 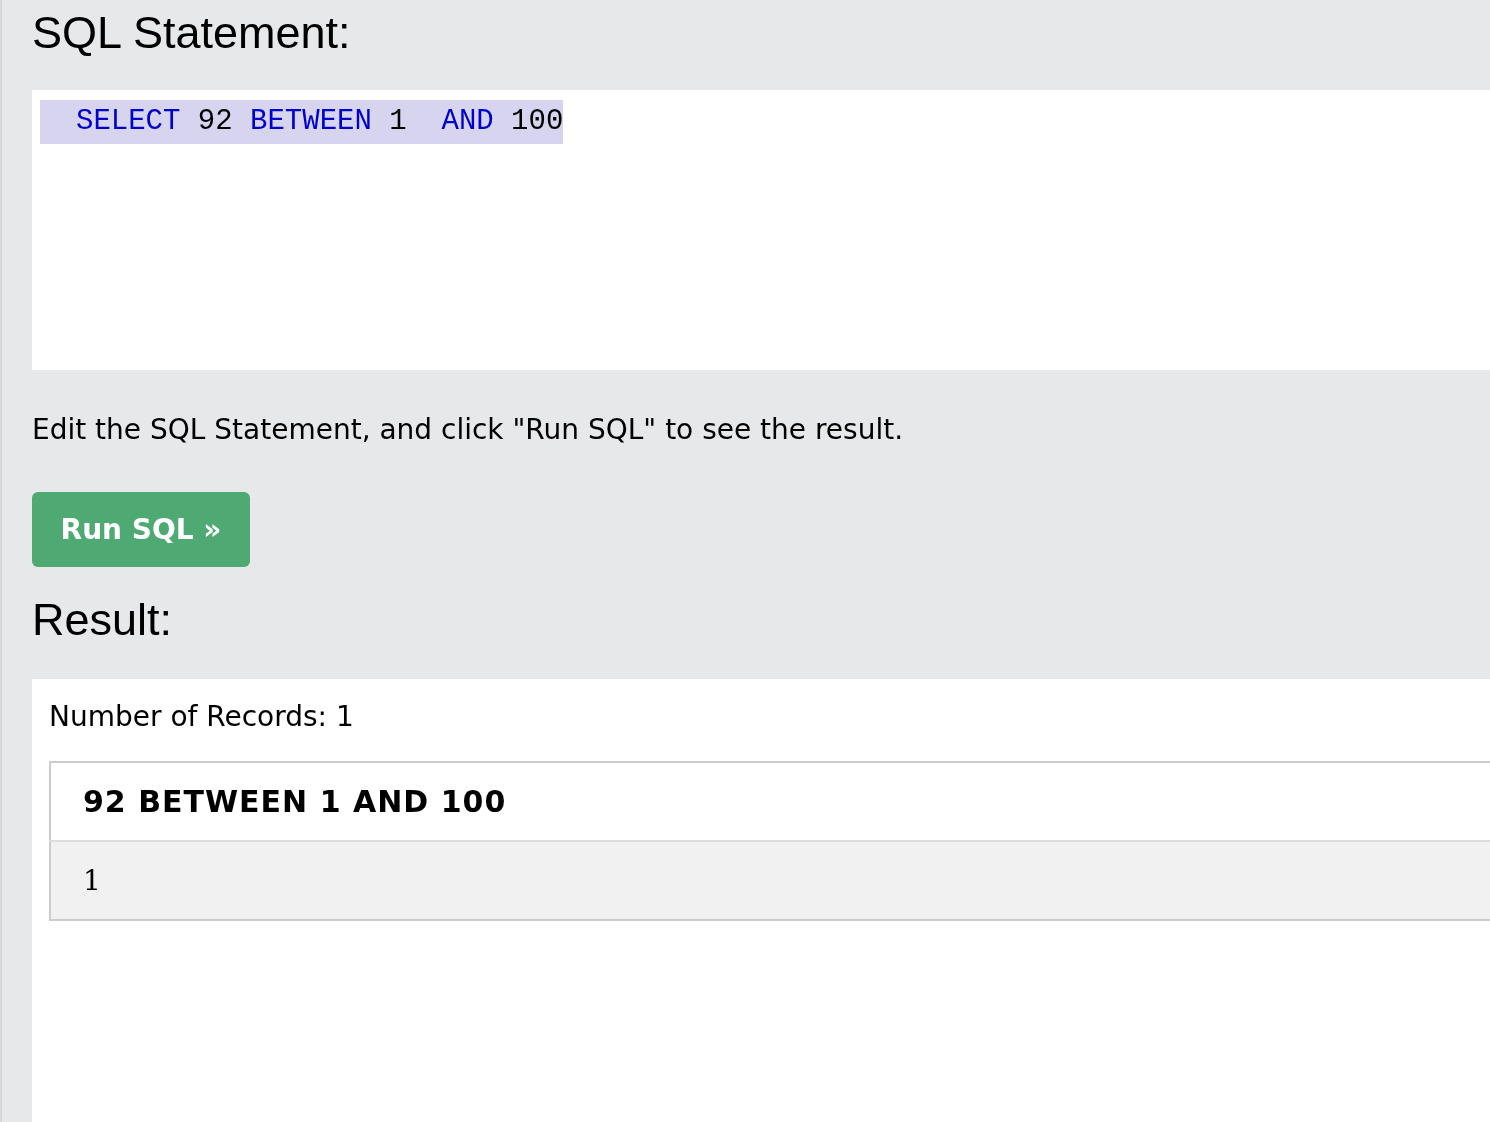 I want to click on table-cell: 1, so click(x=770, y=880).